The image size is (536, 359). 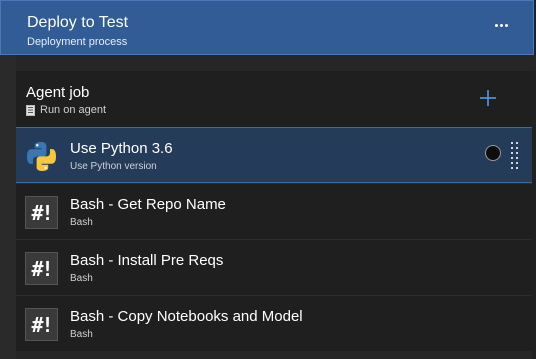 I want to click on task-title: Bash - Copy Notebooks and Model, so click(x=186, y=316).